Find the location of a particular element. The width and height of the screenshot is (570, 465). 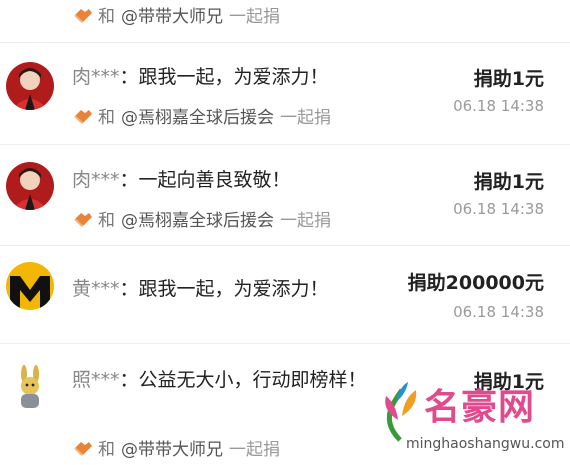

watermark: 名豪网 minghaoshangwu.com is located at coordinates (471, 419).